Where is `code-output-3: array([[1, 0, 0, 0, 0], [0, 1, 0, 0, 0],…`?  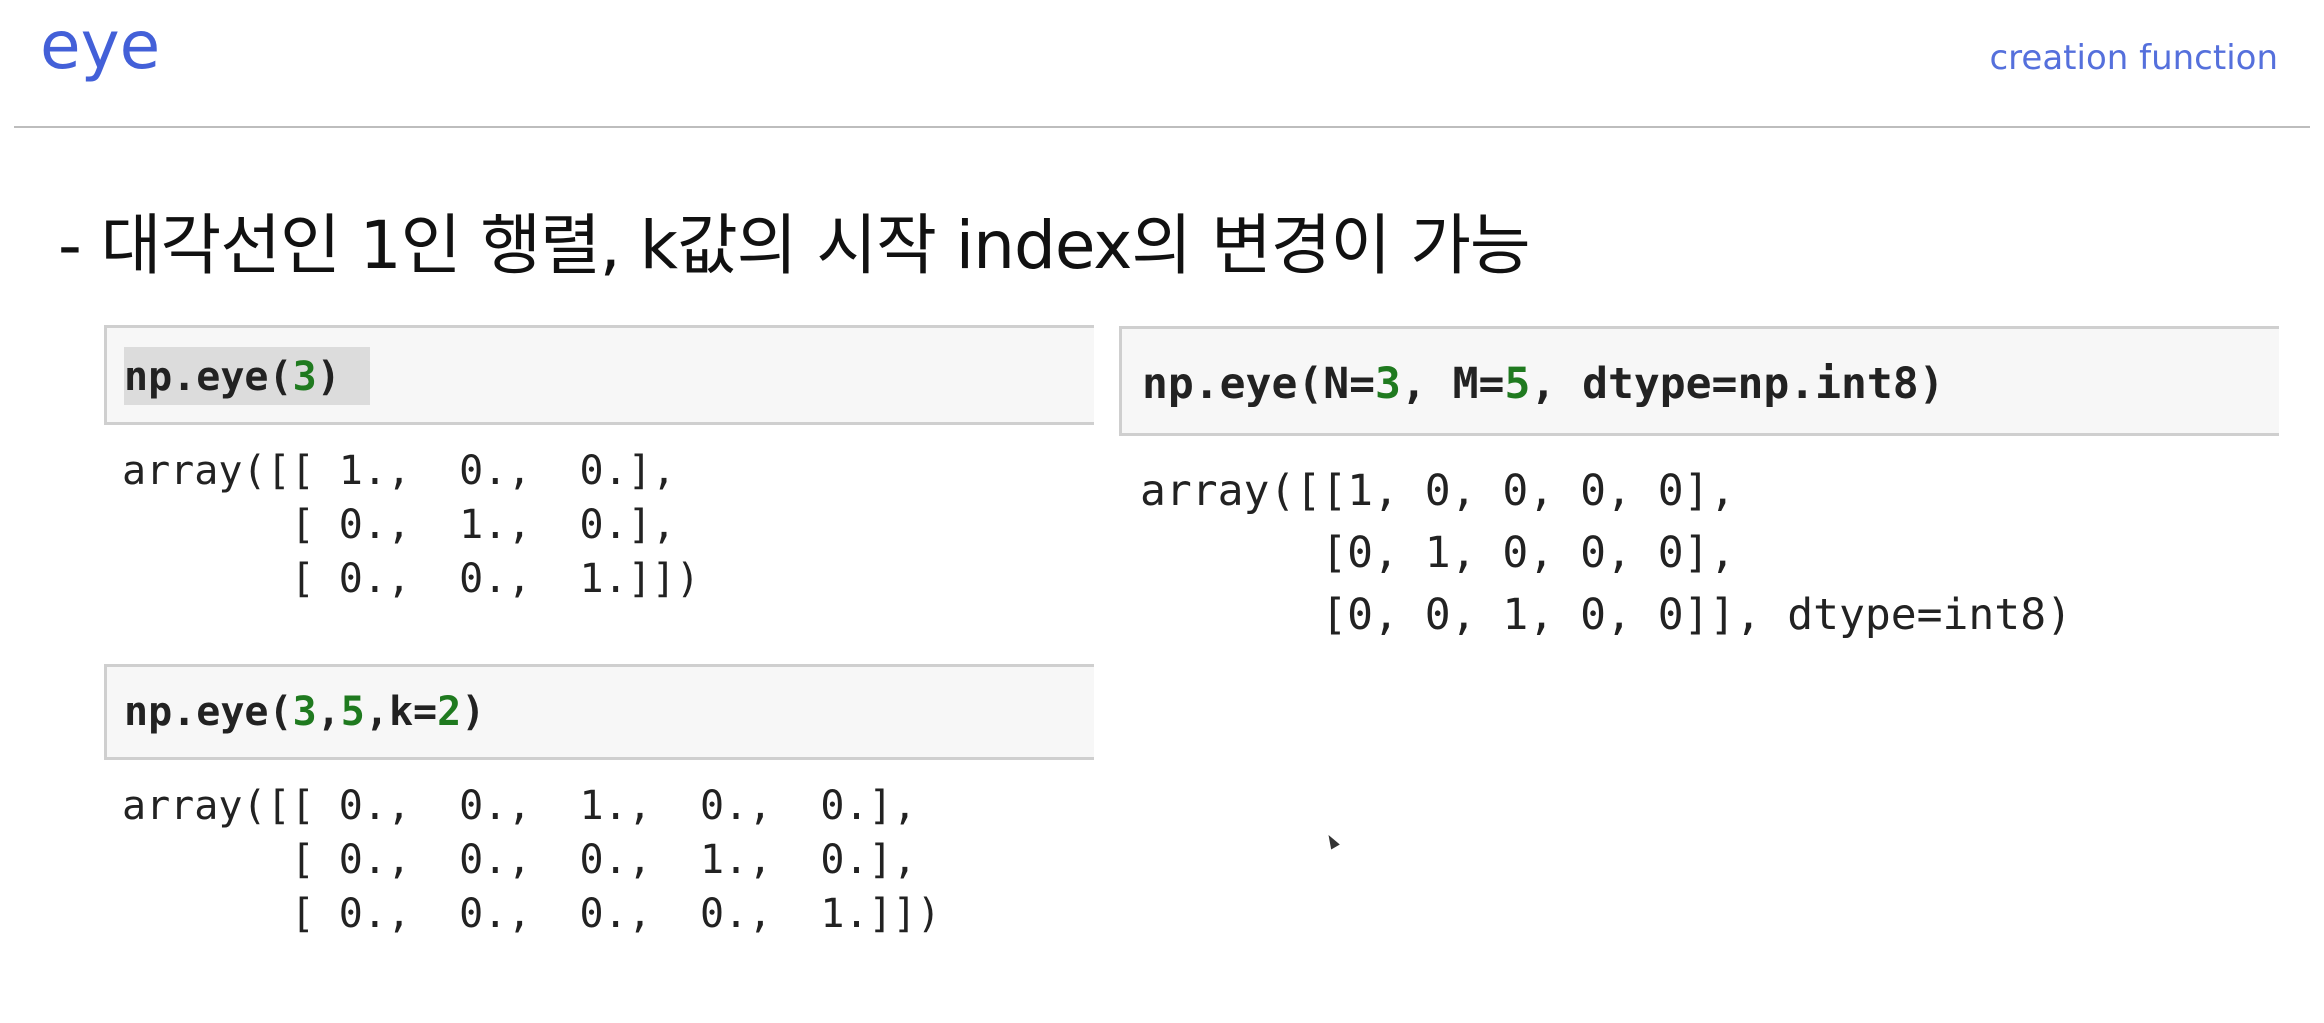
code-output-3: array([[1, 0, 0, 0, 0], [0, 1, 0, 0, 0],… is located at coordinates (1606, 553).